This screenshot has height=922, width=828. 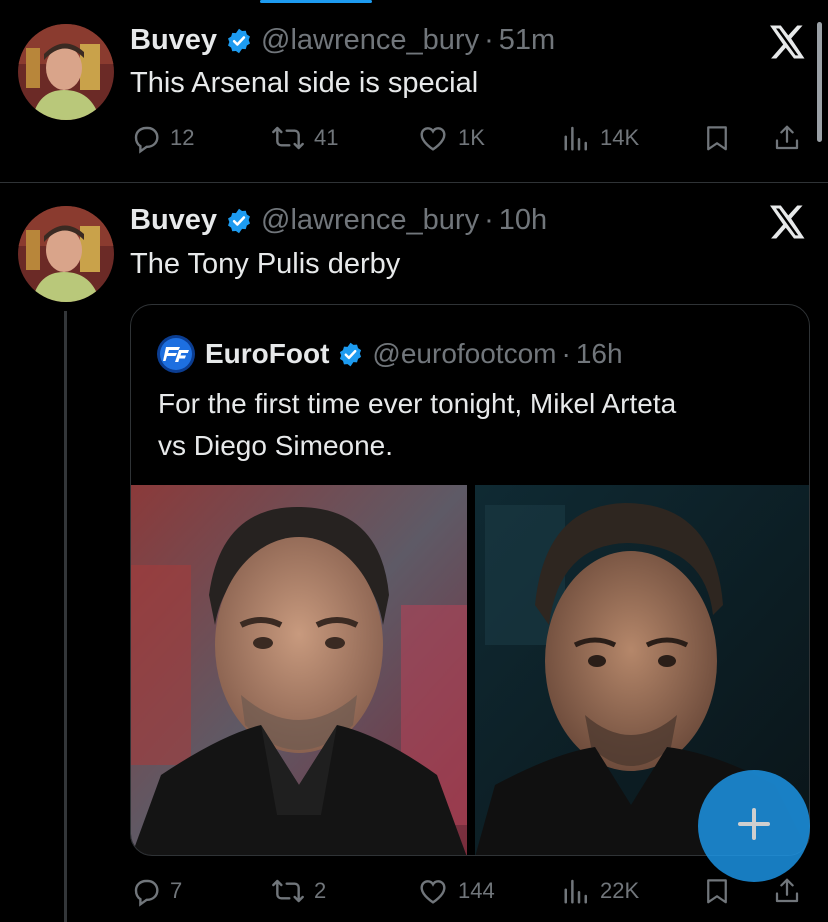 I want to click on tweet-text: This Arsenal side is special, so click(x=304, y=83).